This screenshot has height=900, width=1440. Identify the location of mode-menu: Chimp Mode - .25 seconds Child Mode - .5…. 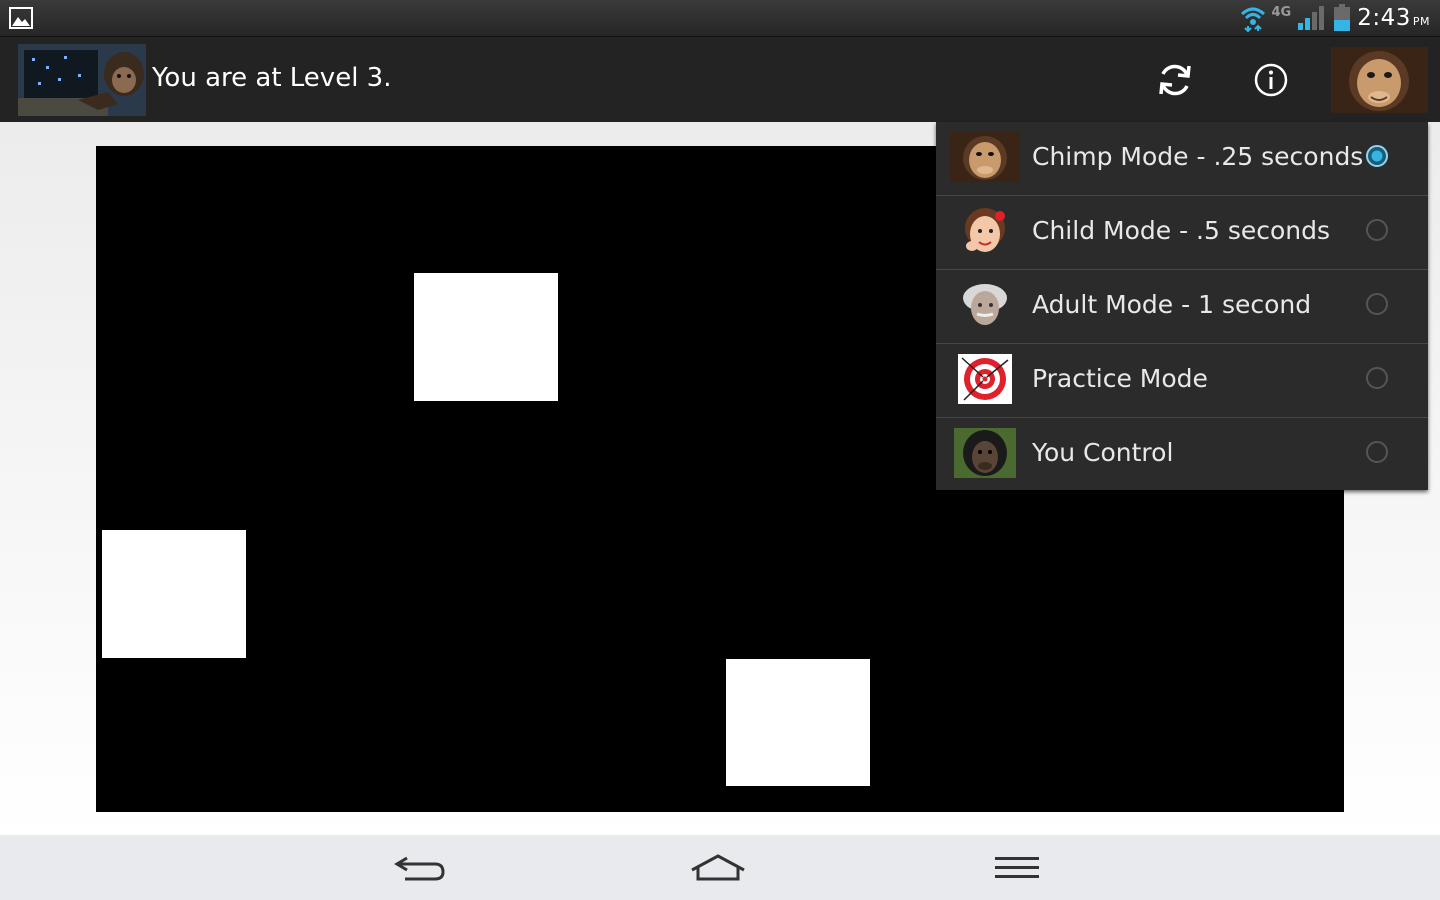
(1182, 306).